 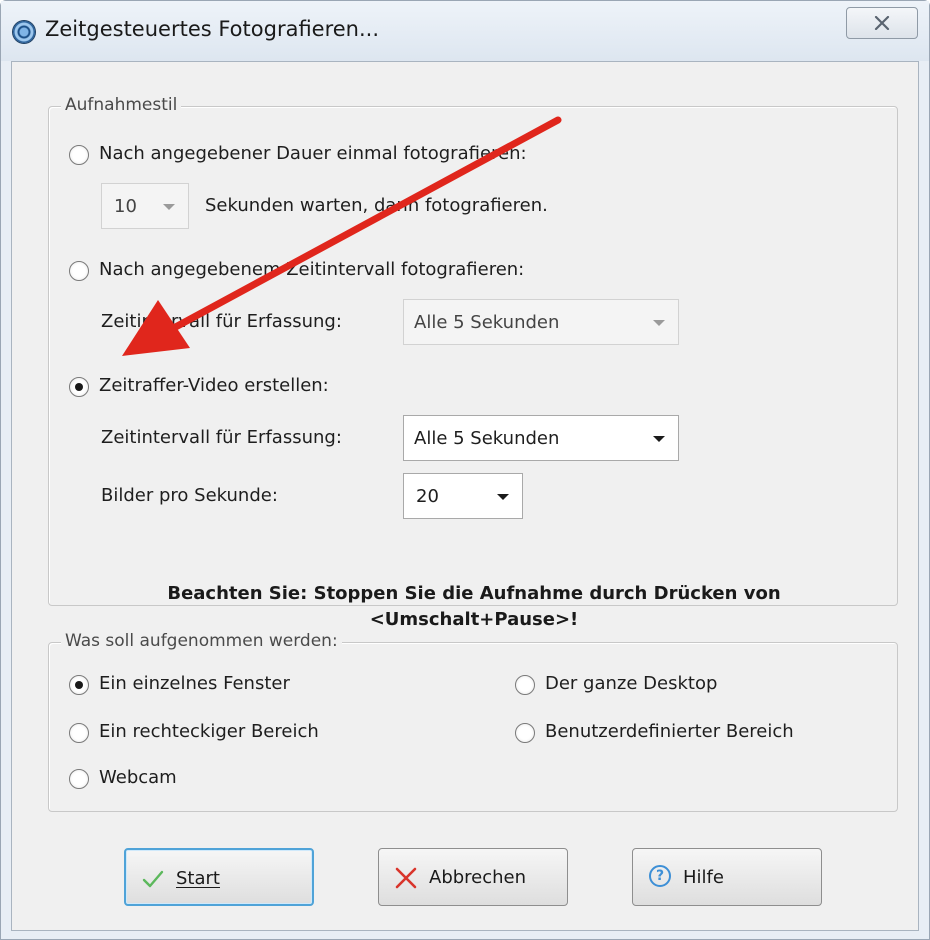 I want to click on checkmark-icon, so click(x=153, y=879).